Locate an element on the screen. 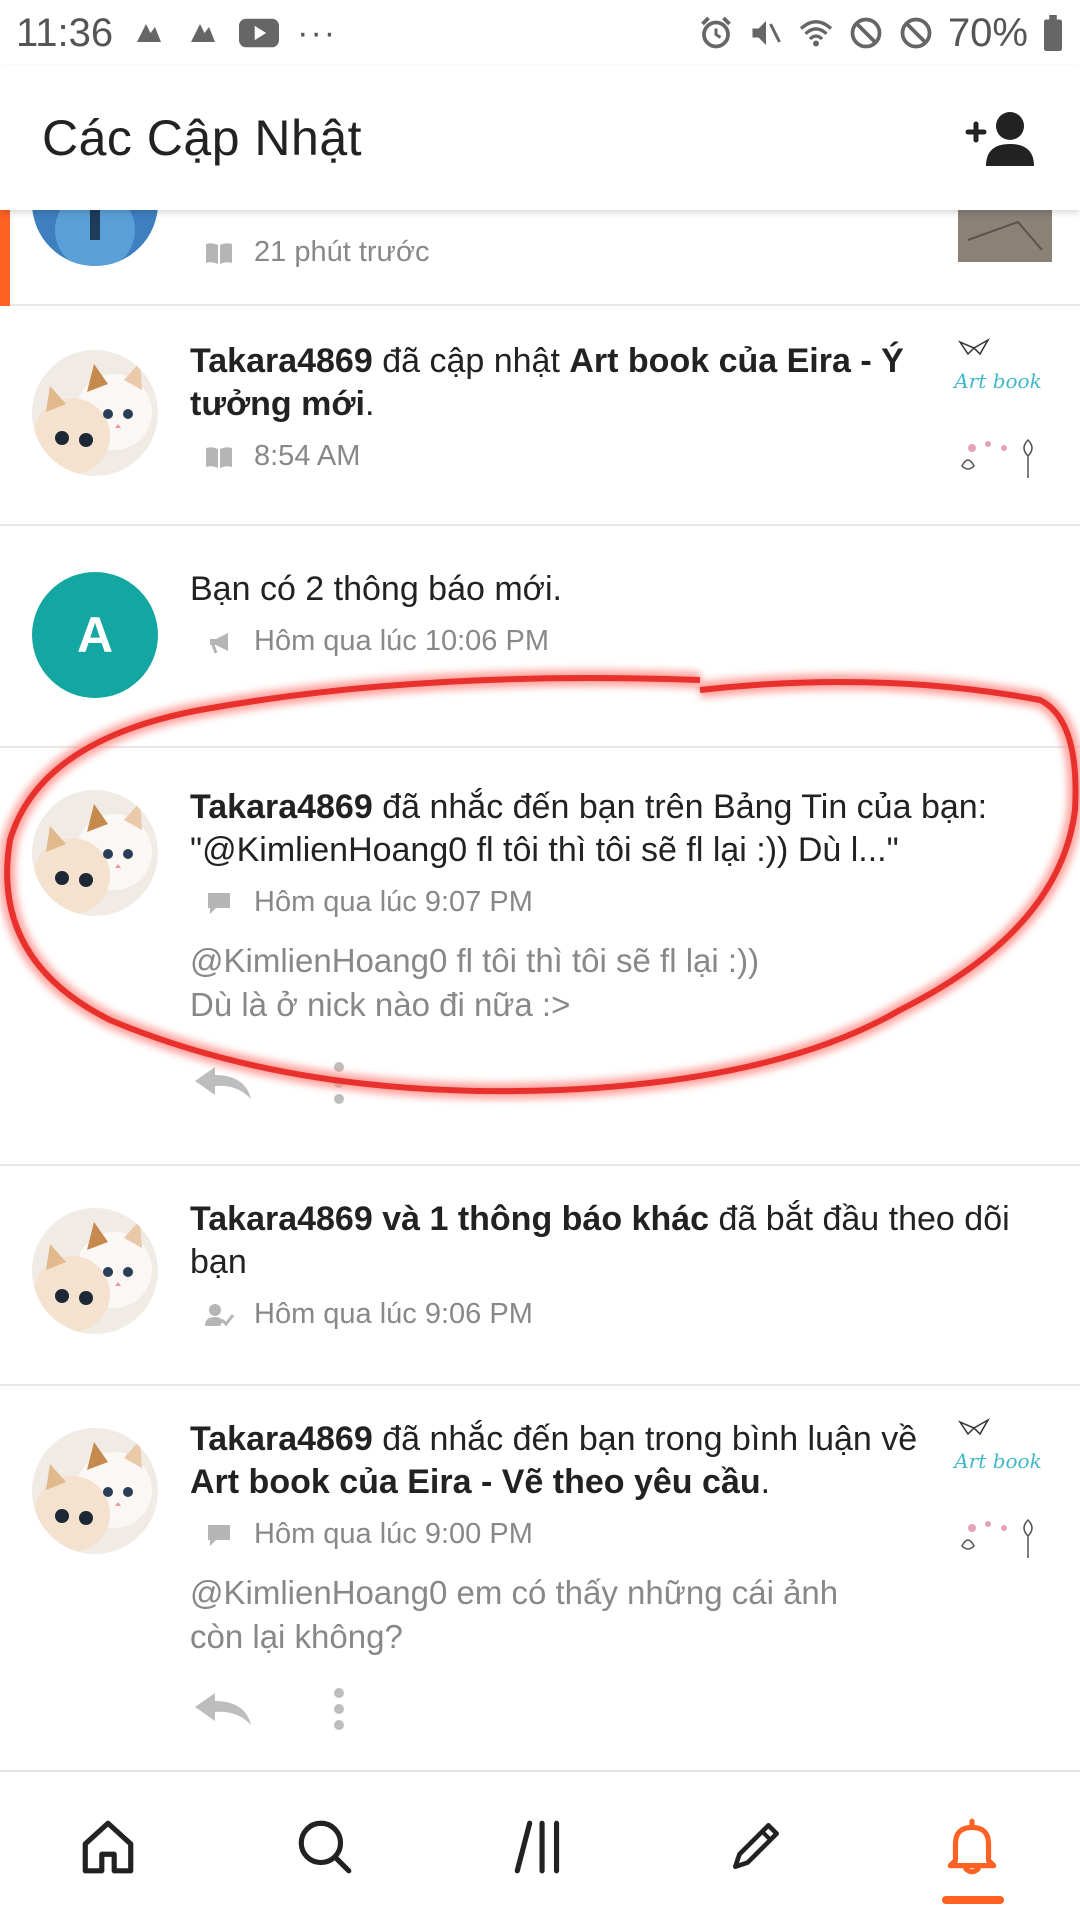 The width and height of the screenshot is (1080, 1920). bell-icon is located at coordinates (972, 1846).